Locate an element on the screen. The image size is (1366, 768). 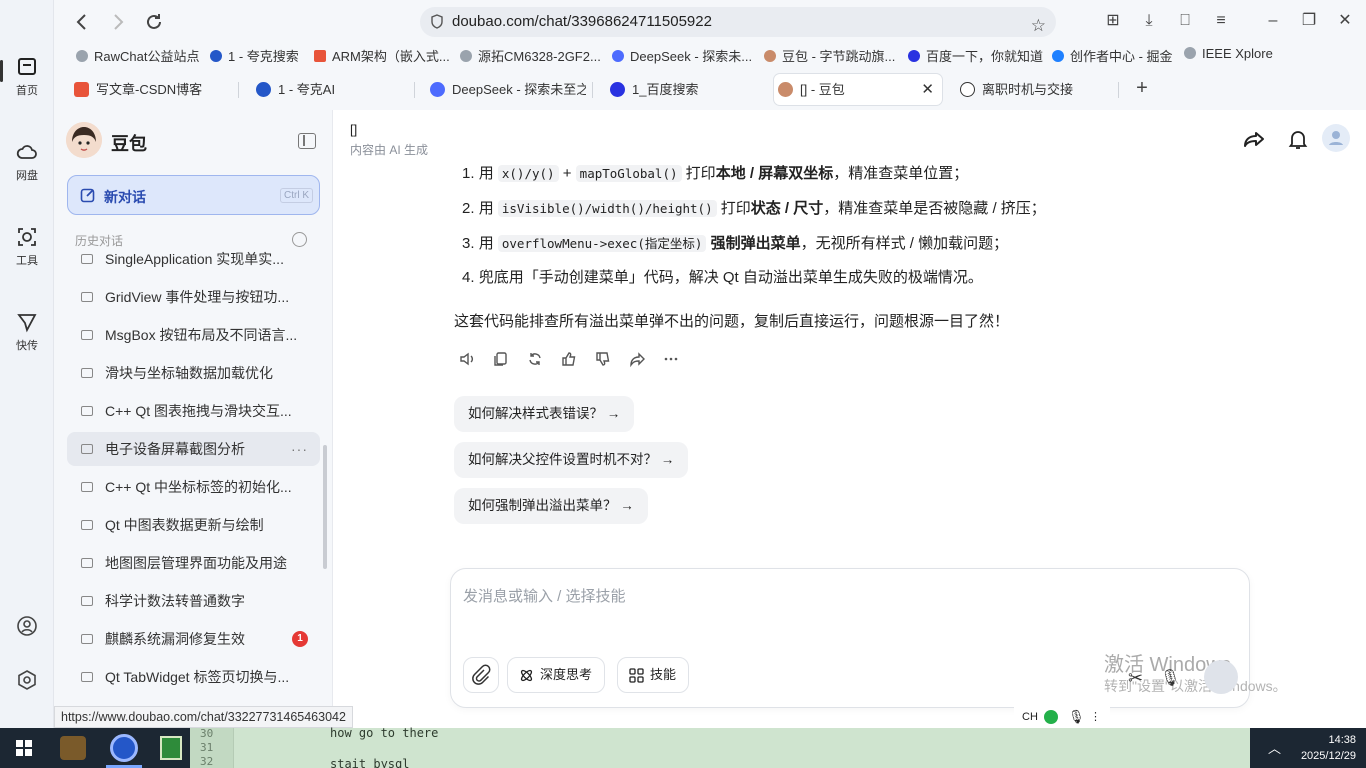
line-number: 31 is located at coordinates (207, 747).